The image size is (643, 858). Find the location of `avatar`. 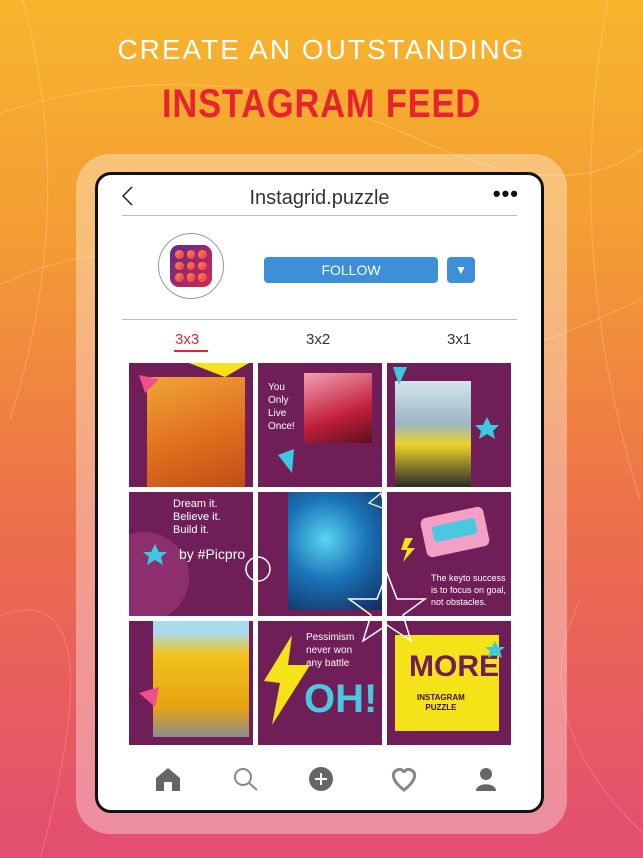

avatar is located at coordinates (191, 266).